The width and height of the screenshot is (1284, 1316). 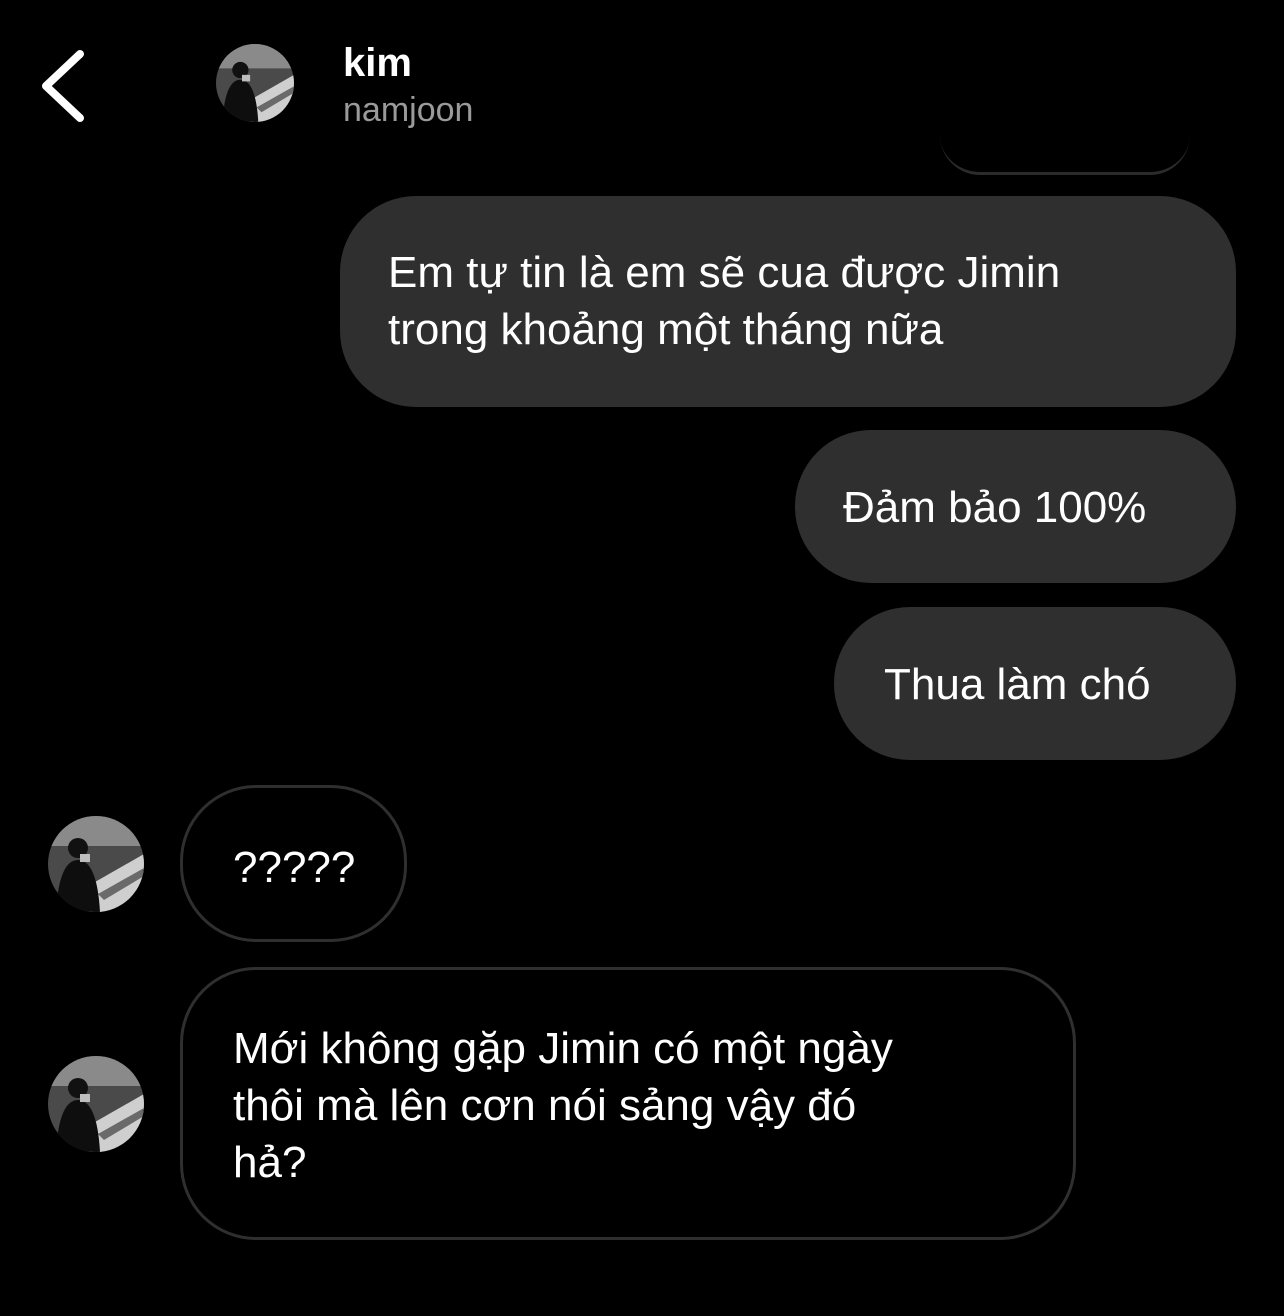 I want to click on chevron-left-icon, so click(x=63, y=86).